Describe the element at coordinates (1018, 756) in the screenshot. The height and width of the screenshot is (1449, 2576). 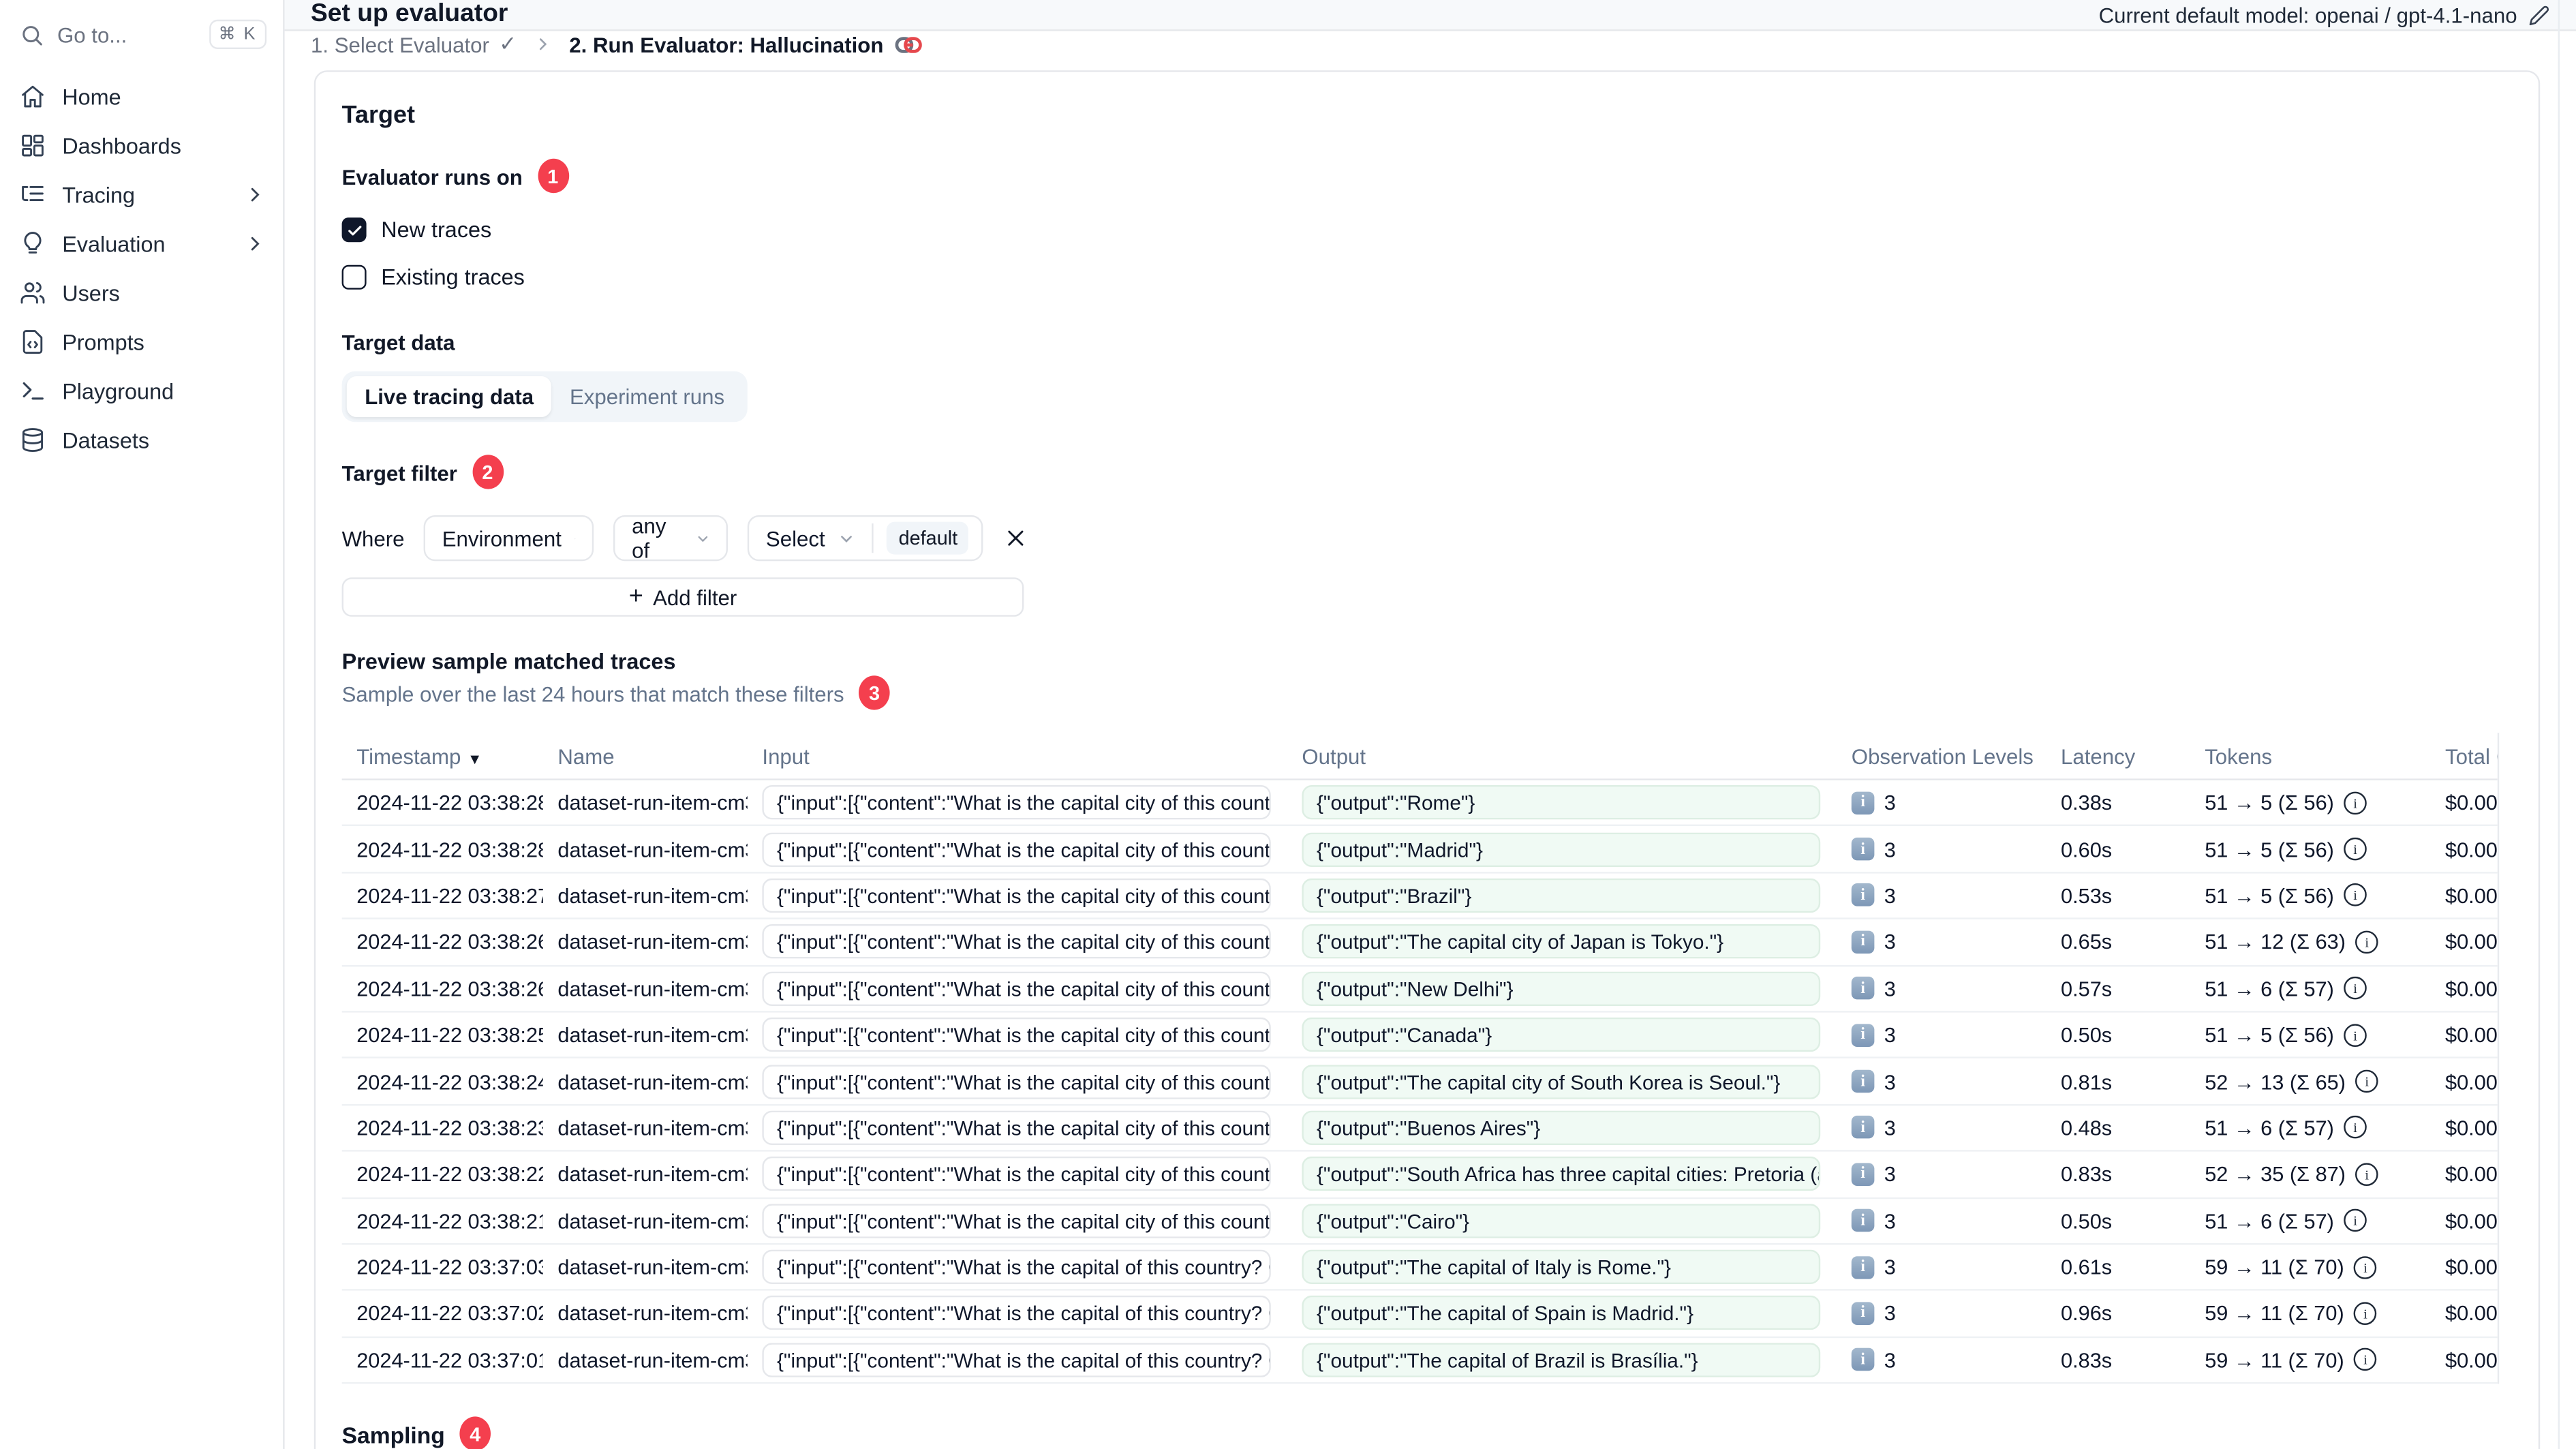
I see `column-header-input: Input` at that location.